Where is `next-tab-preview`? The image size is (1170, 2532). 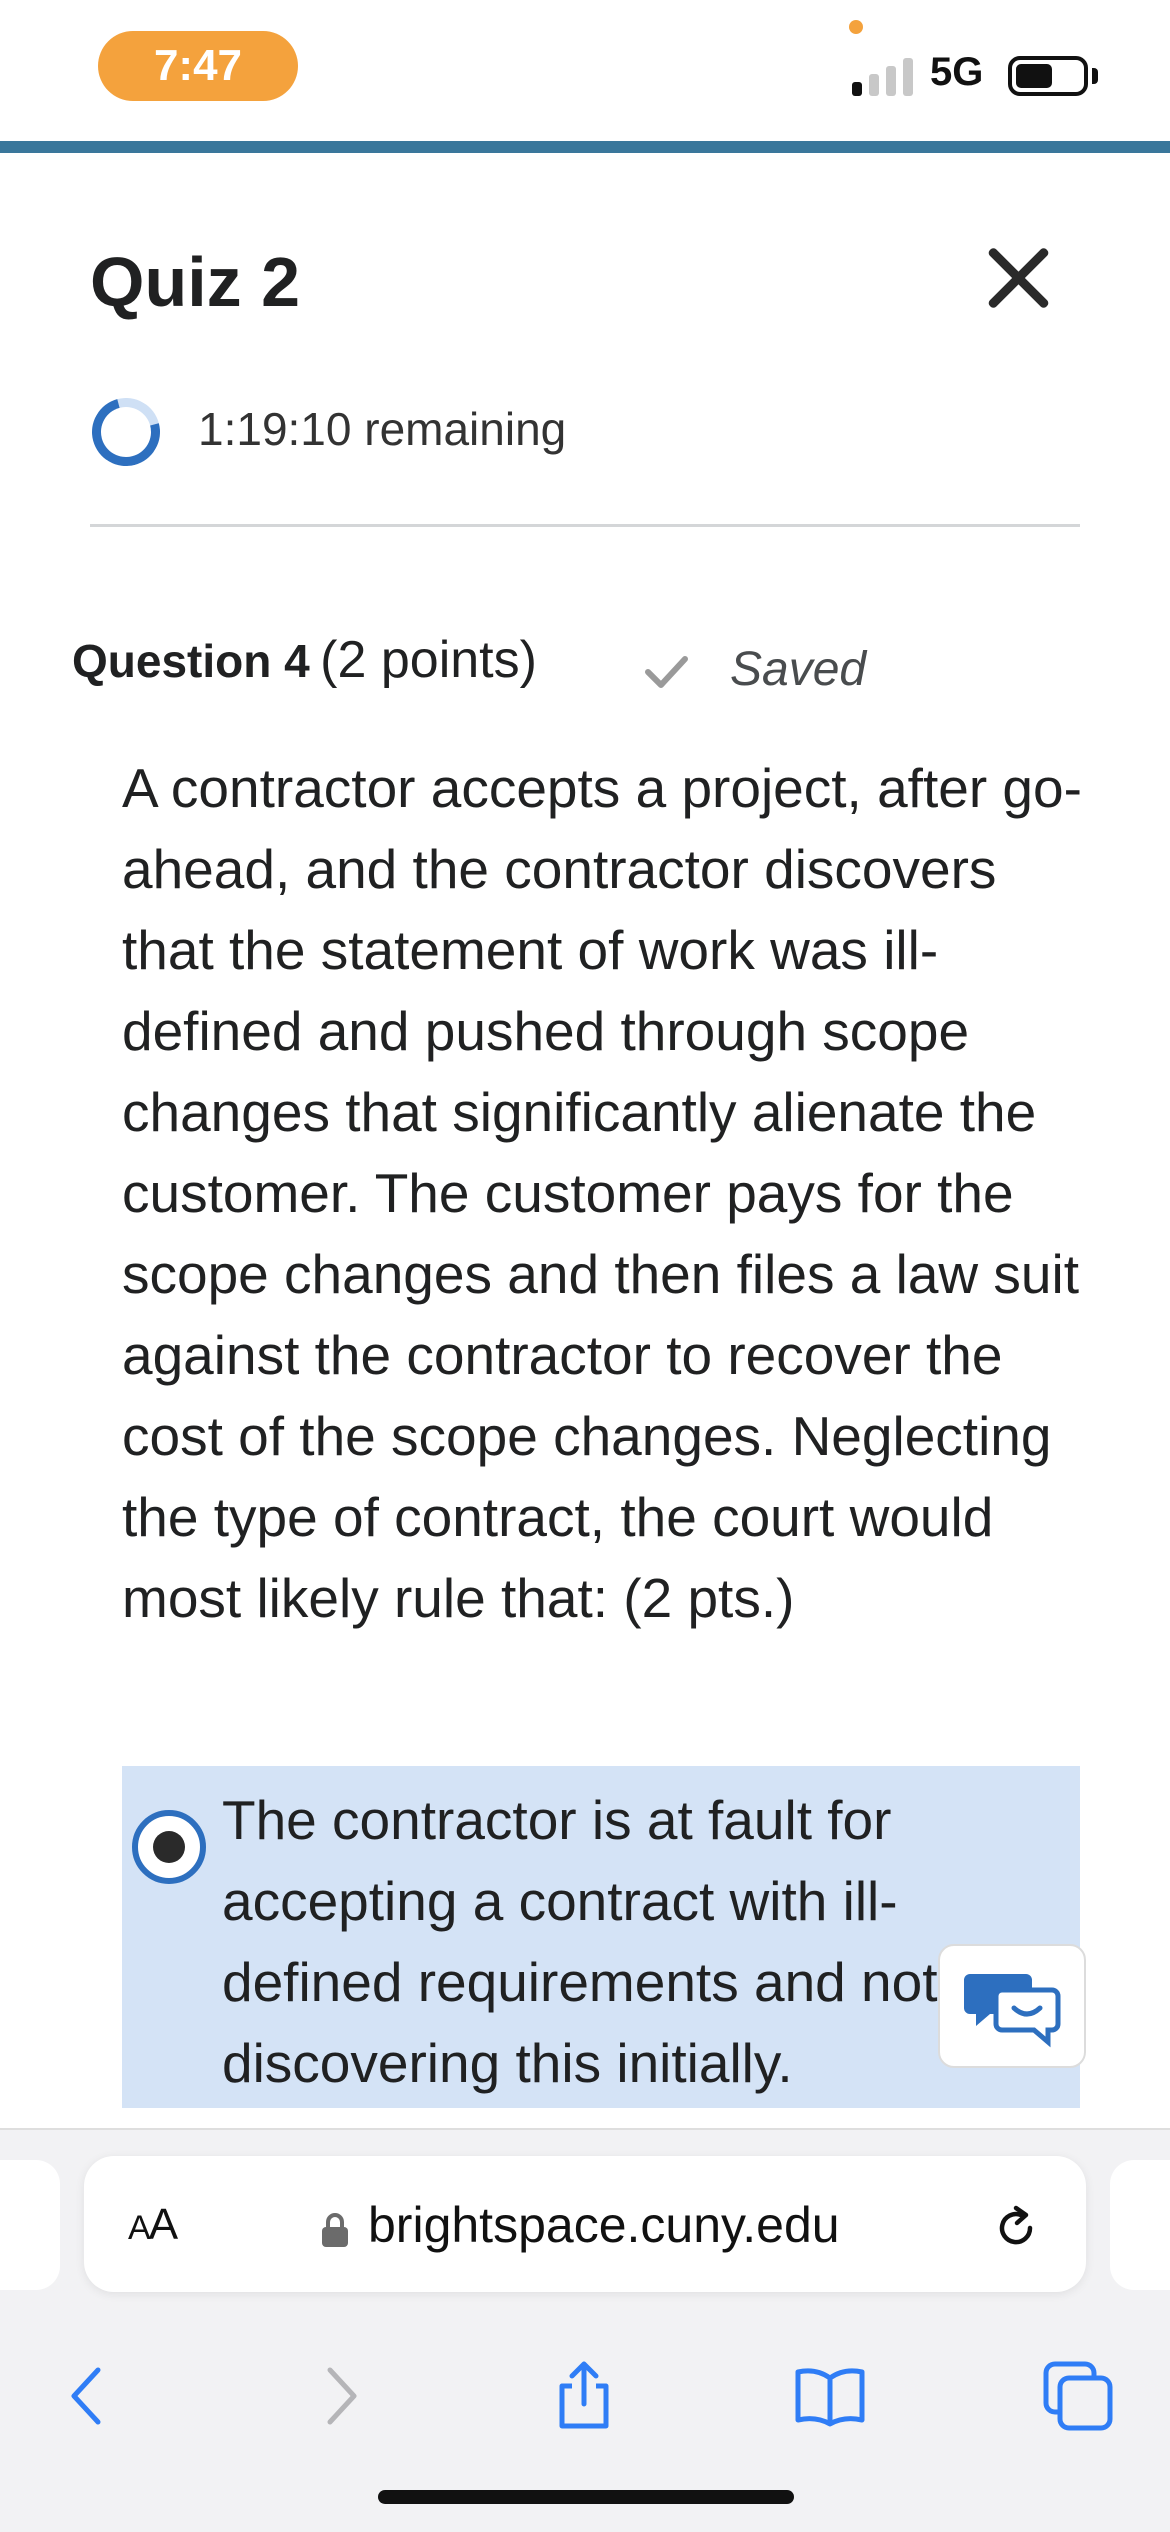 next-tab-preview is located at coordinates (1140, 2225).